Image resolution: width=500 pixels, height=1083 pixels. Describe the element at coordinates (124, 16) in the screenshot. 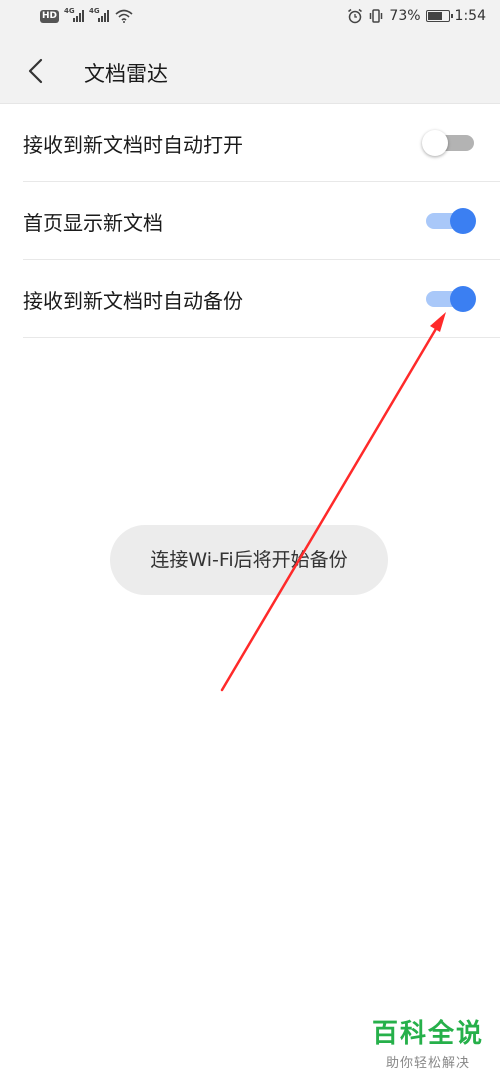

I see `wifi-icon` at that location.